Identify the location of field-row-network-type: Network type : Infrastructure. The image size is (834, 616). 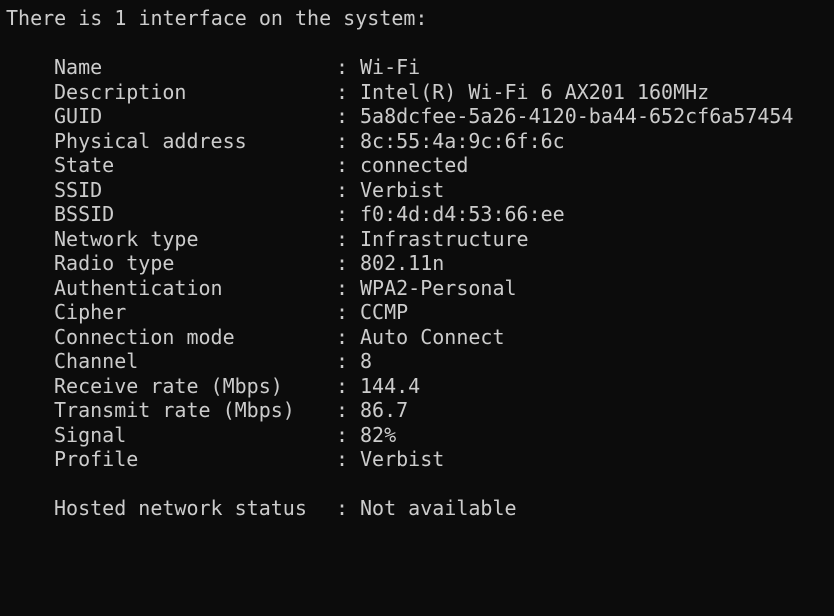
(417, 239).